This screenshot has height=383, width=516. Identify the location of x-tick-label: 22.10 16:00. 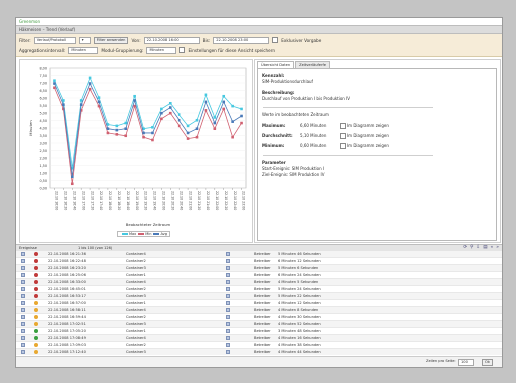
(57, 200).